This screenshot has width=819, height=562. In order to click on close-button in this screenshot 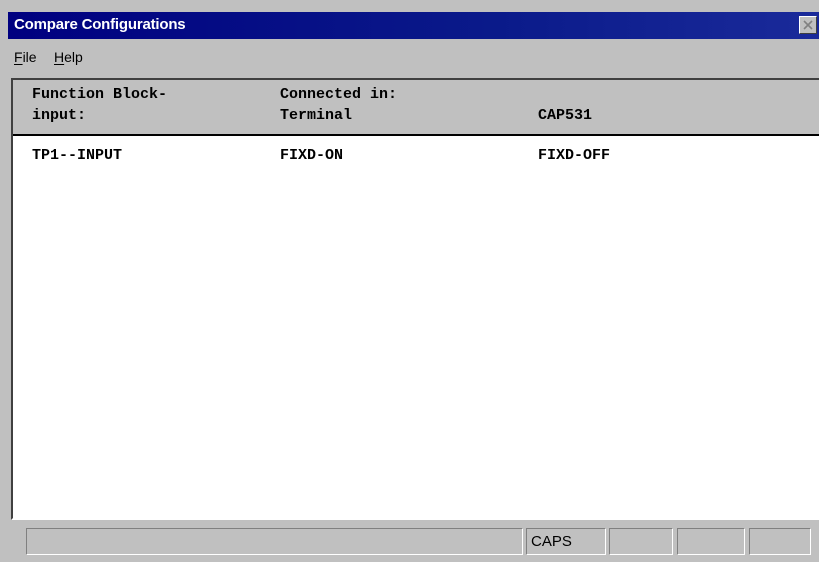, I will do `click(808, 25)`.